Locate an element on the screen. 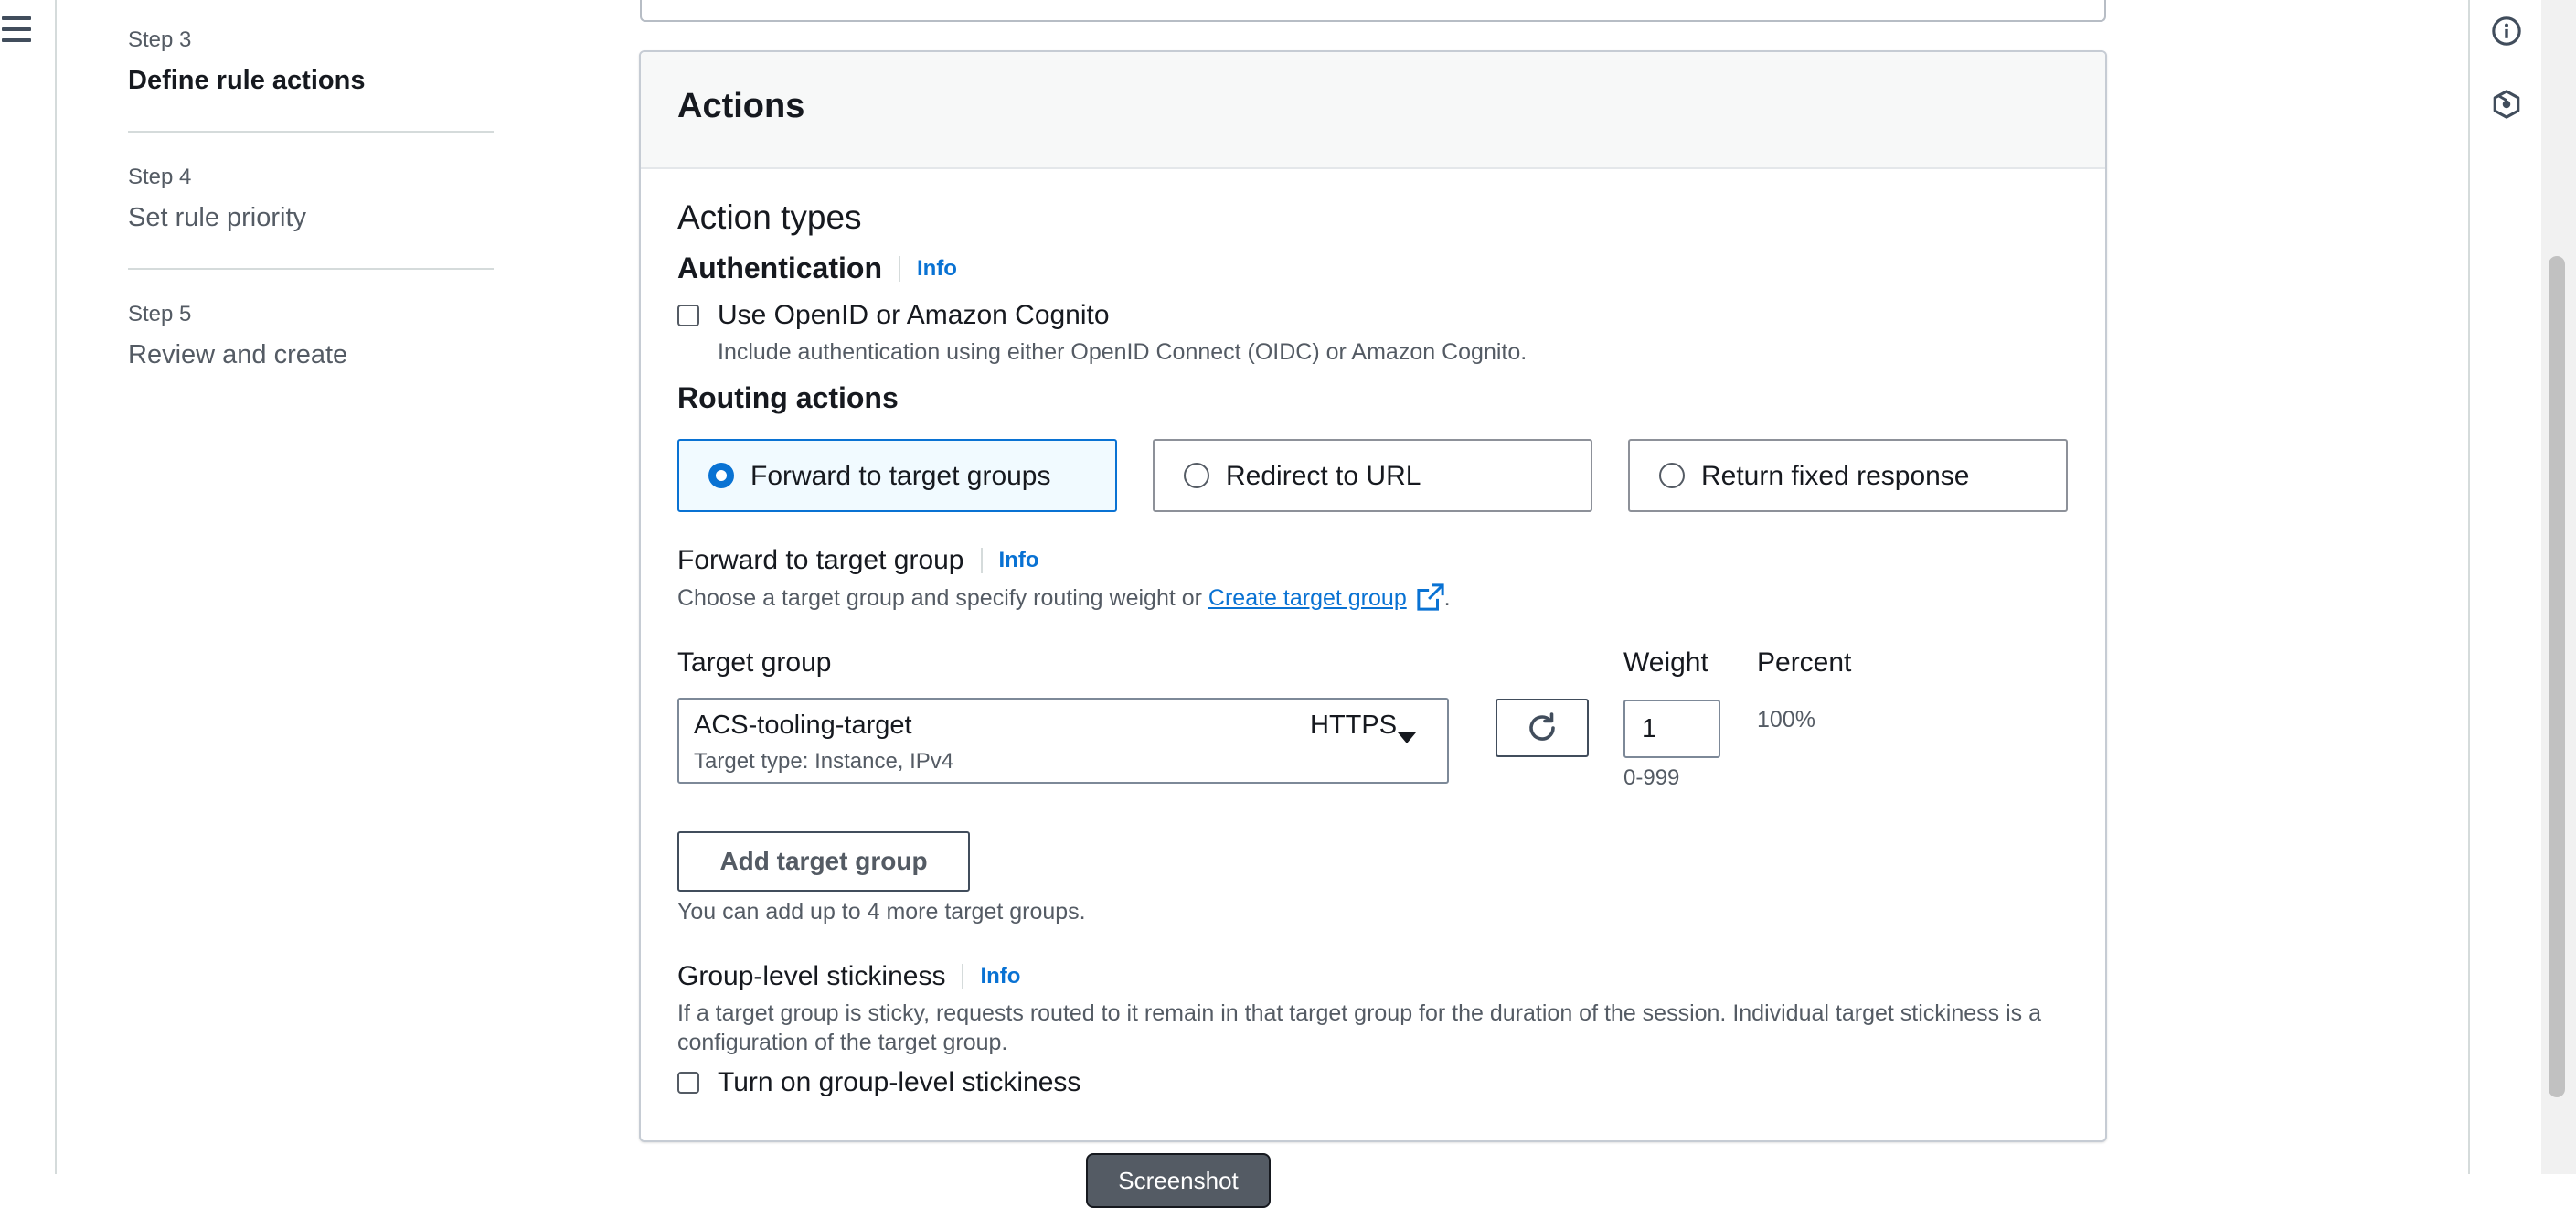  step-3-number: Step 3 is located at coordinates (160, 39).